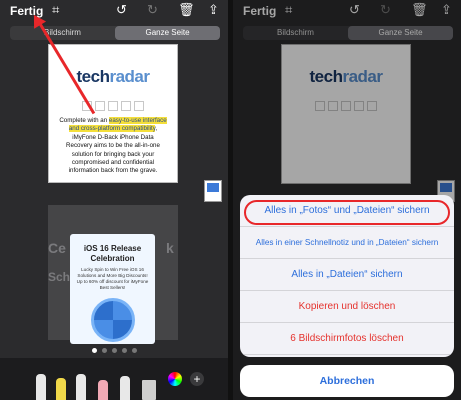 The width and height of the screenshot is (461, 400). I want to click on pen-tool-icon, so click(41, 387).